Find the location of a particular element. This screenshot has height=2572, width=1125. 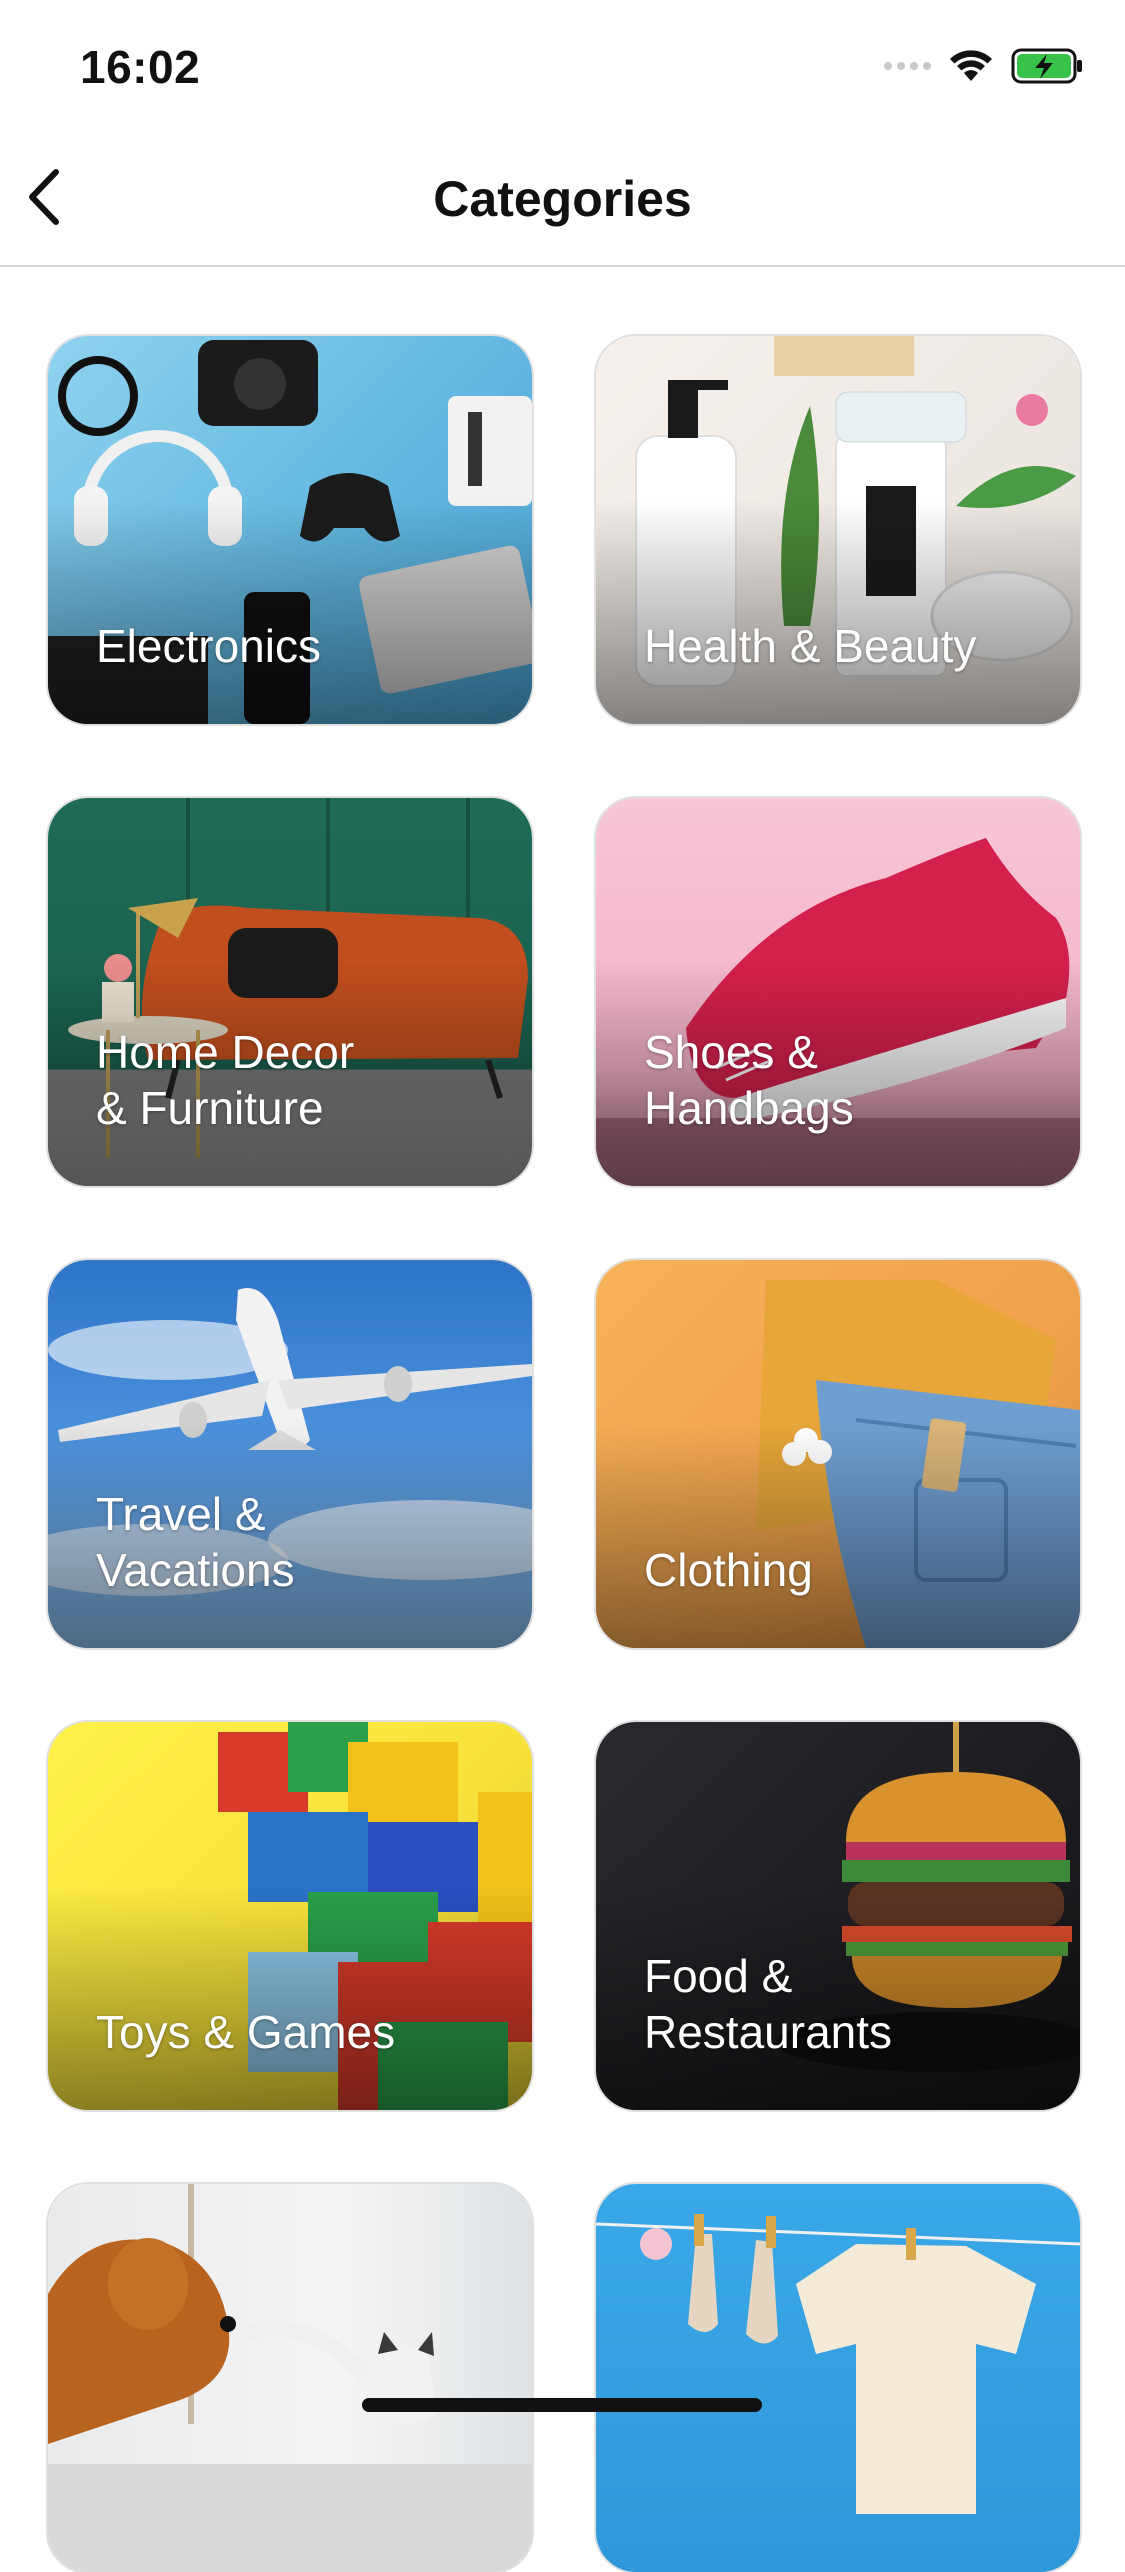

page-title: Categories is located at coordinates (562, 199).